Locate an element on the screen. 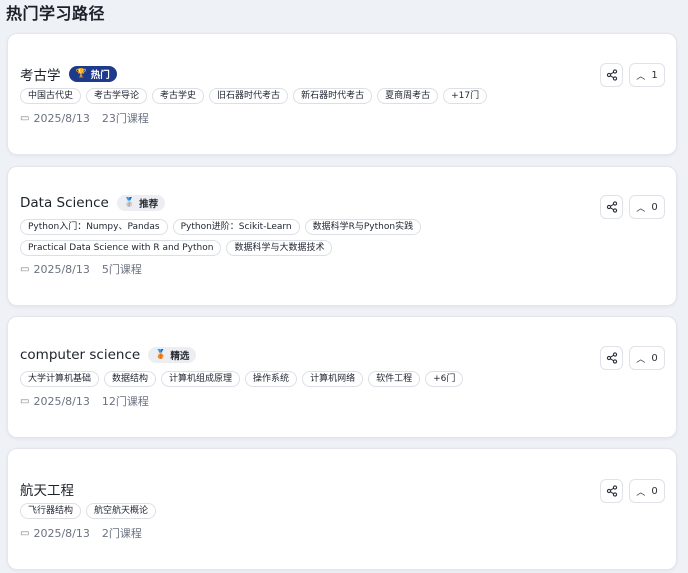 This screenshot has width=688, height=573. course-tag: 新石器时代考古 is located at coordinates (333, 96).